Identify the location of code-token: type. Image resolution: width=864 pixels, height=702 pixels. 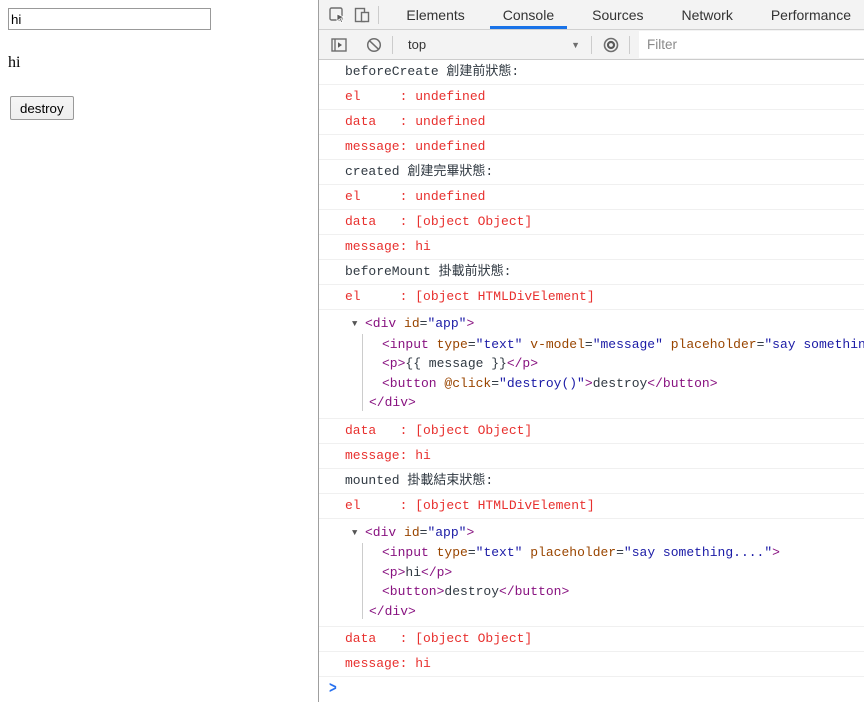
(452, 344).